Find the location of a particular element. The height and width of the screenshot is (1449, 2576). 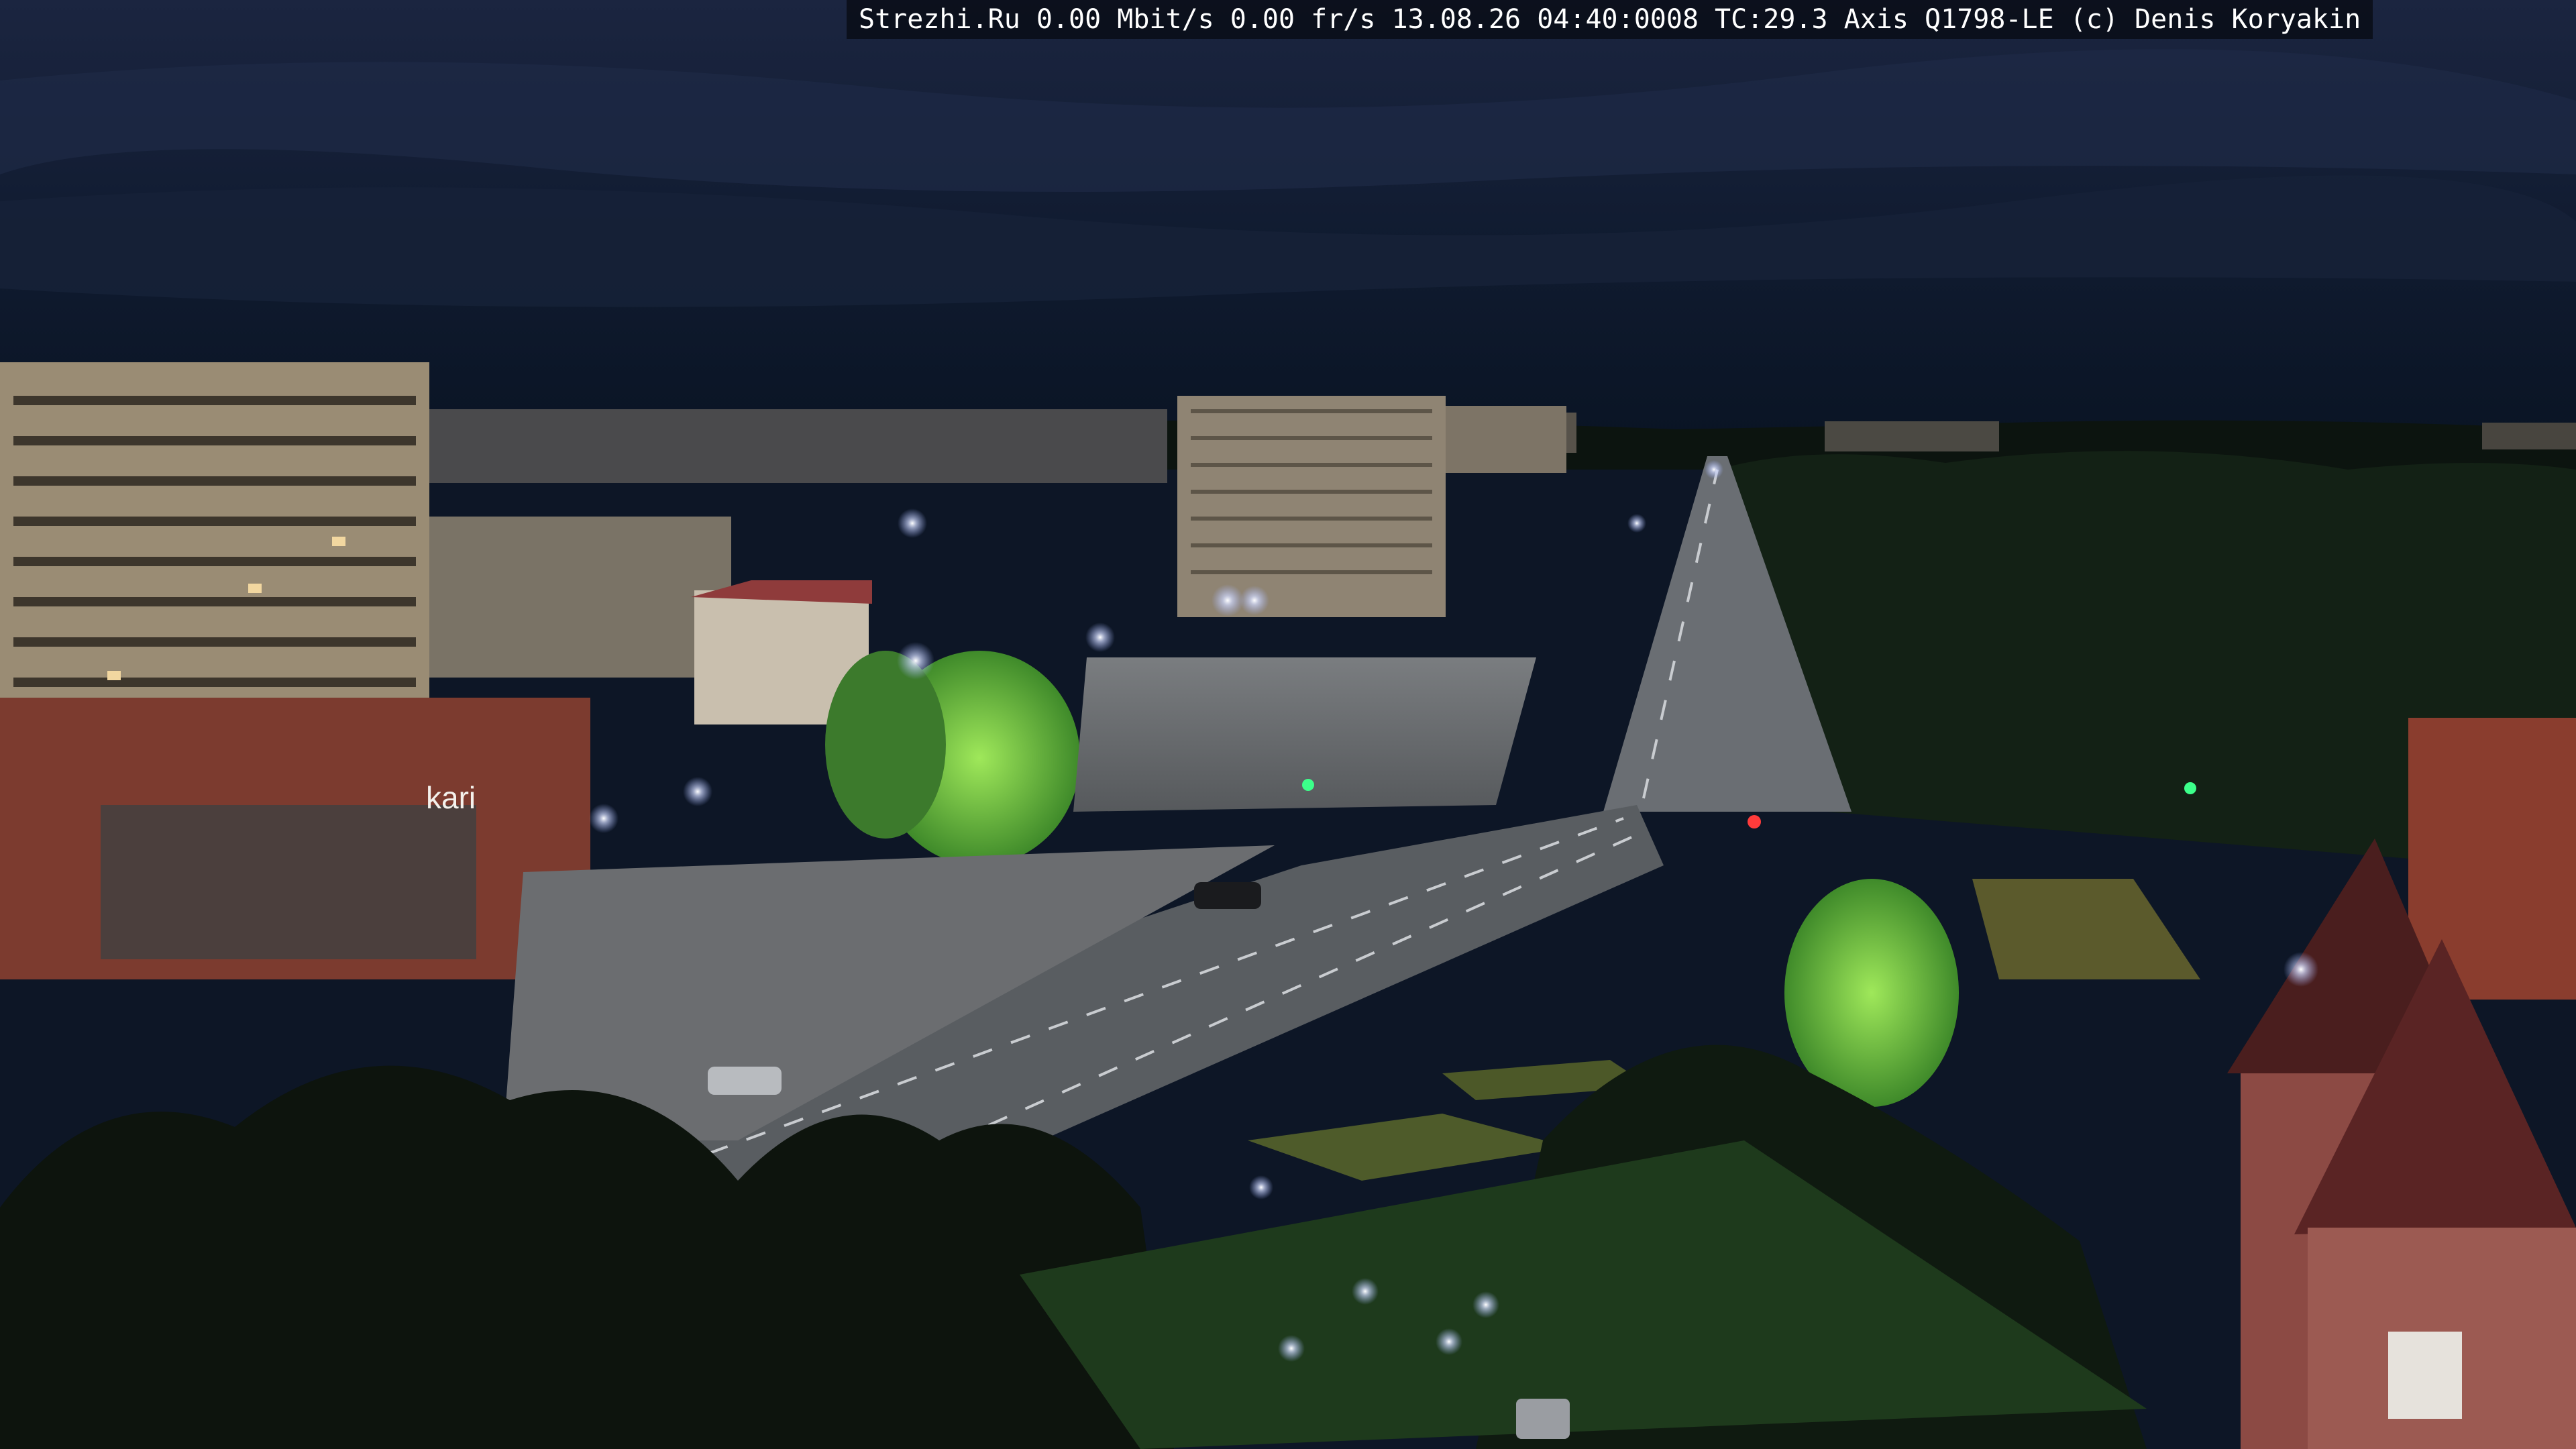

tower-window is located at coordinates (2425, 1375).